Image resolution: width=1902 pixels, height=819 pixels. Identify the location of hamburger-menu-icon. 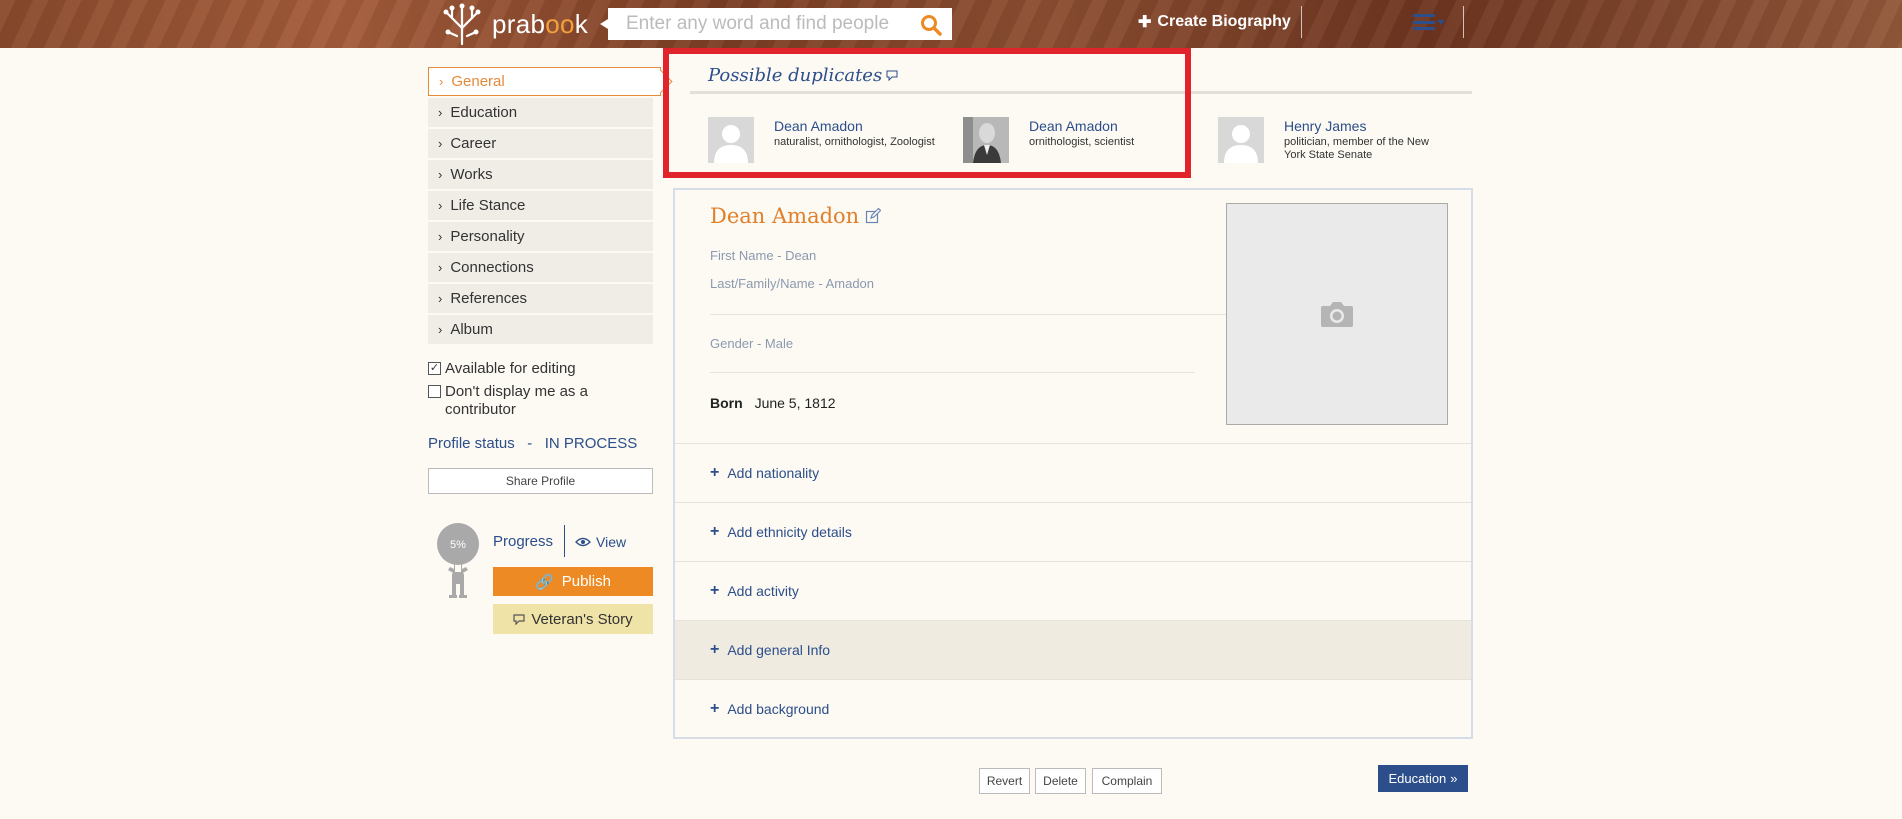
(1424, 22).